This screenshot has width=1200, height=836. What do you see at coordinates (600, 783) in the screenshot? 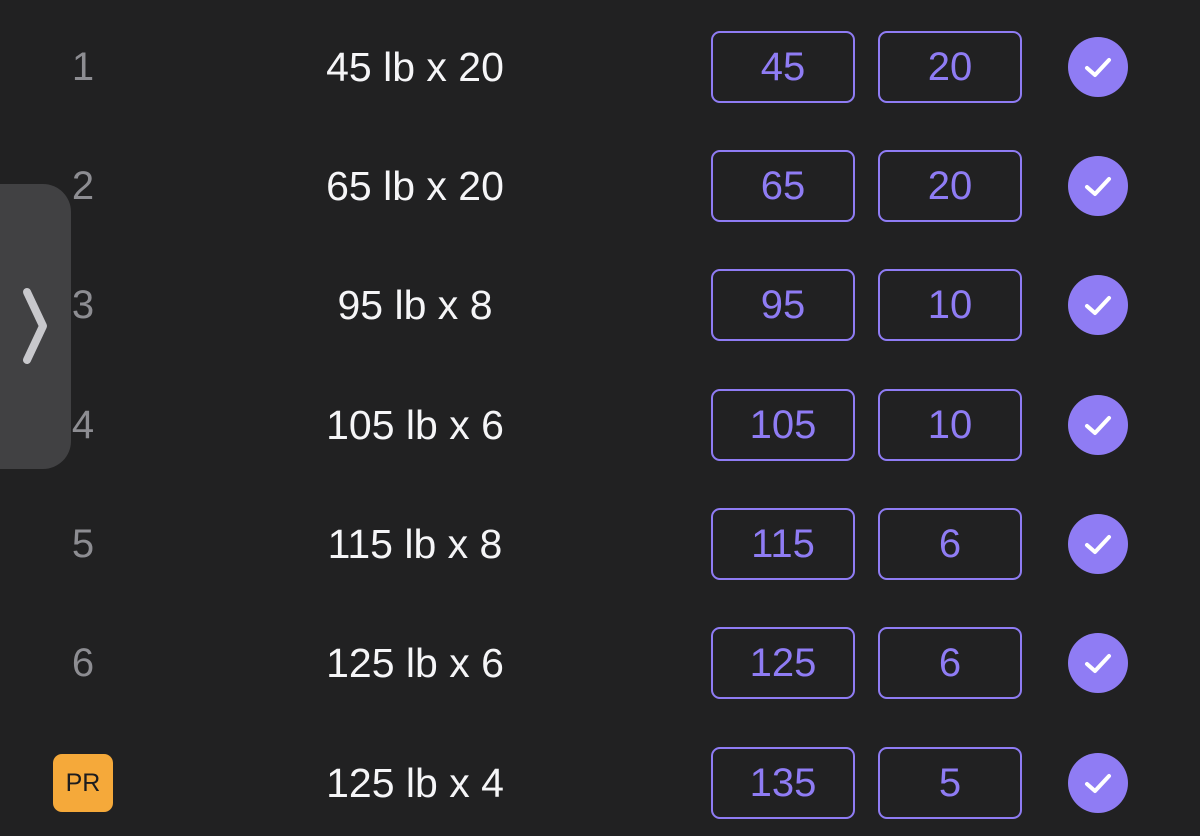
I see `set-row-7: PR 125 lb x 4 135 5` at bounding box center [600, 783].